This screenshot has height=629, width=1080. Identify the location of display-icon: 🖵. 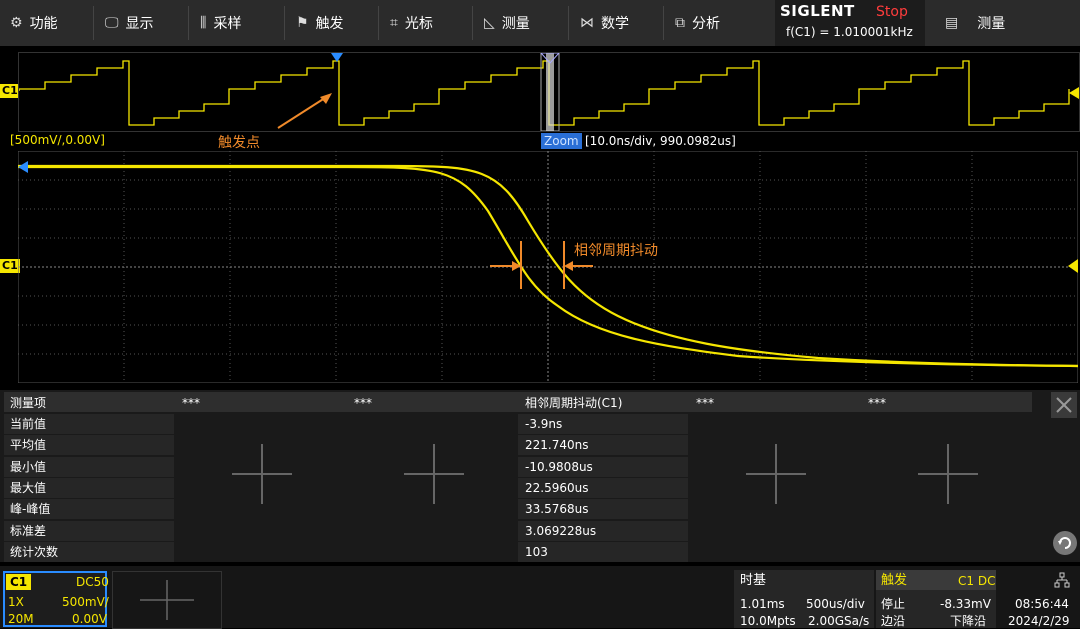
(112, 23).